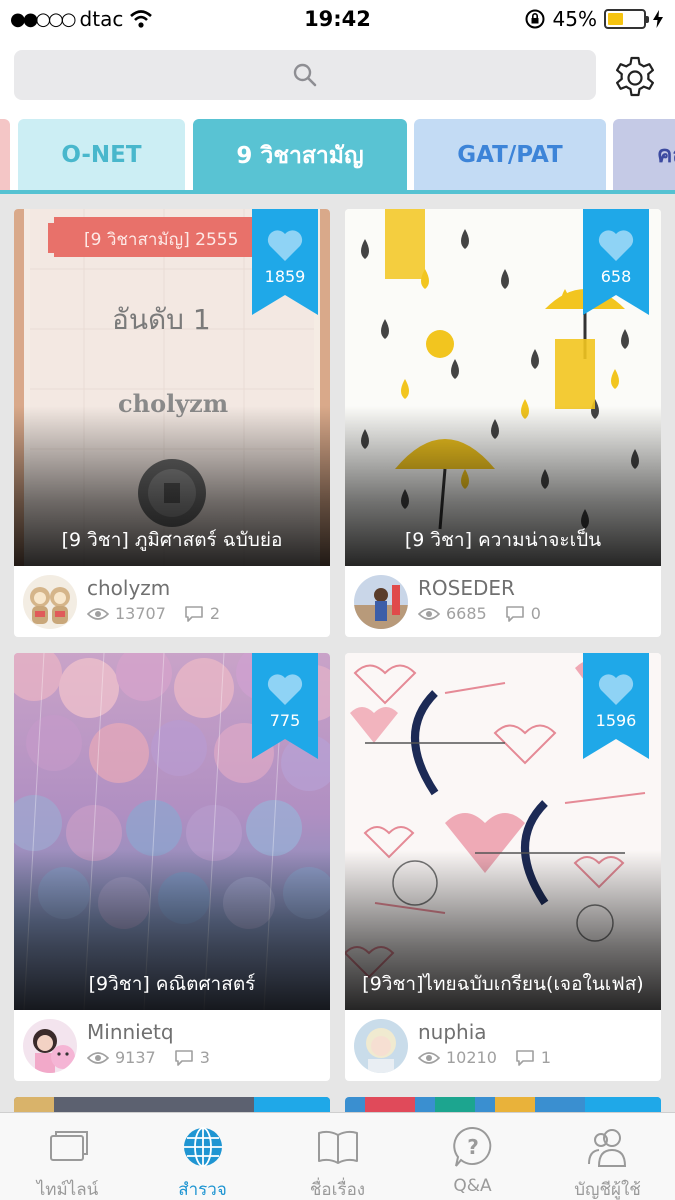 This screenshot has width=675, height=1200. I want to click on tab-9-subjects: 9 วิชาสามัญ, so click(300, 156).